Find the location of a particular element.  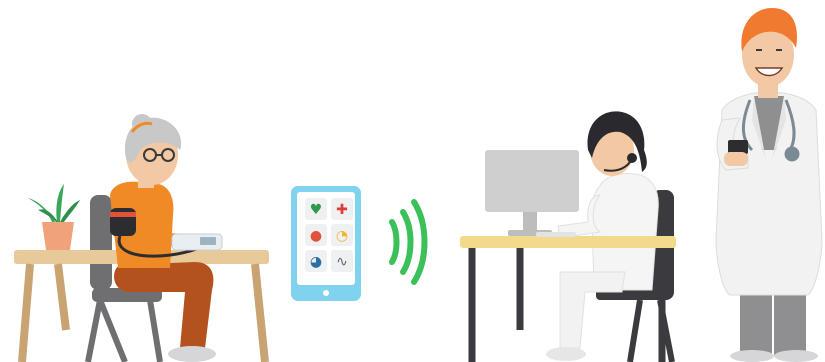

tablet: ♥ ✚ ● ◔ ◕ ∿ is located at coordinates (326, 243).